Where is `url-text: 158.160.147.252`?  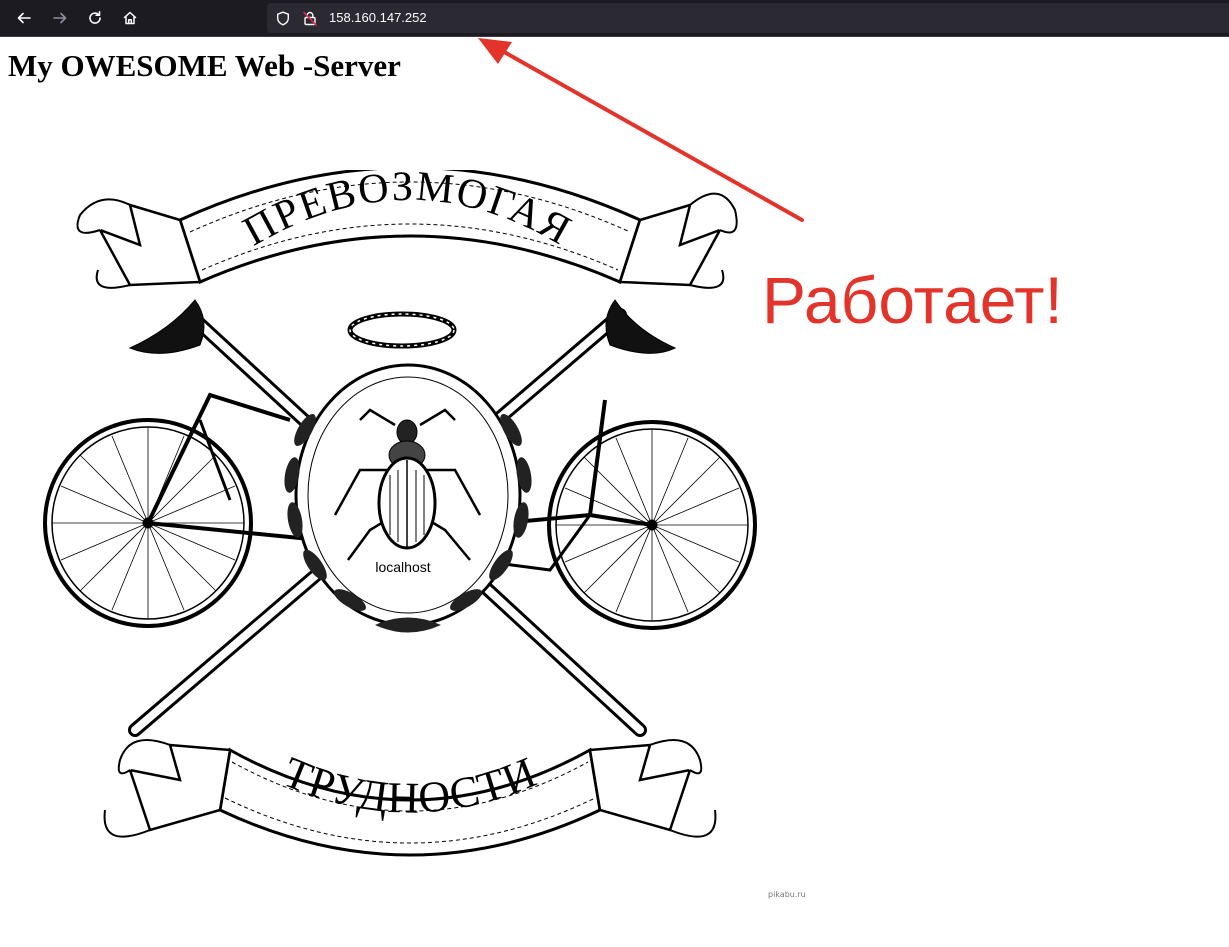
url-text: 158.160.147.252 is located at coordinates (378, 18).